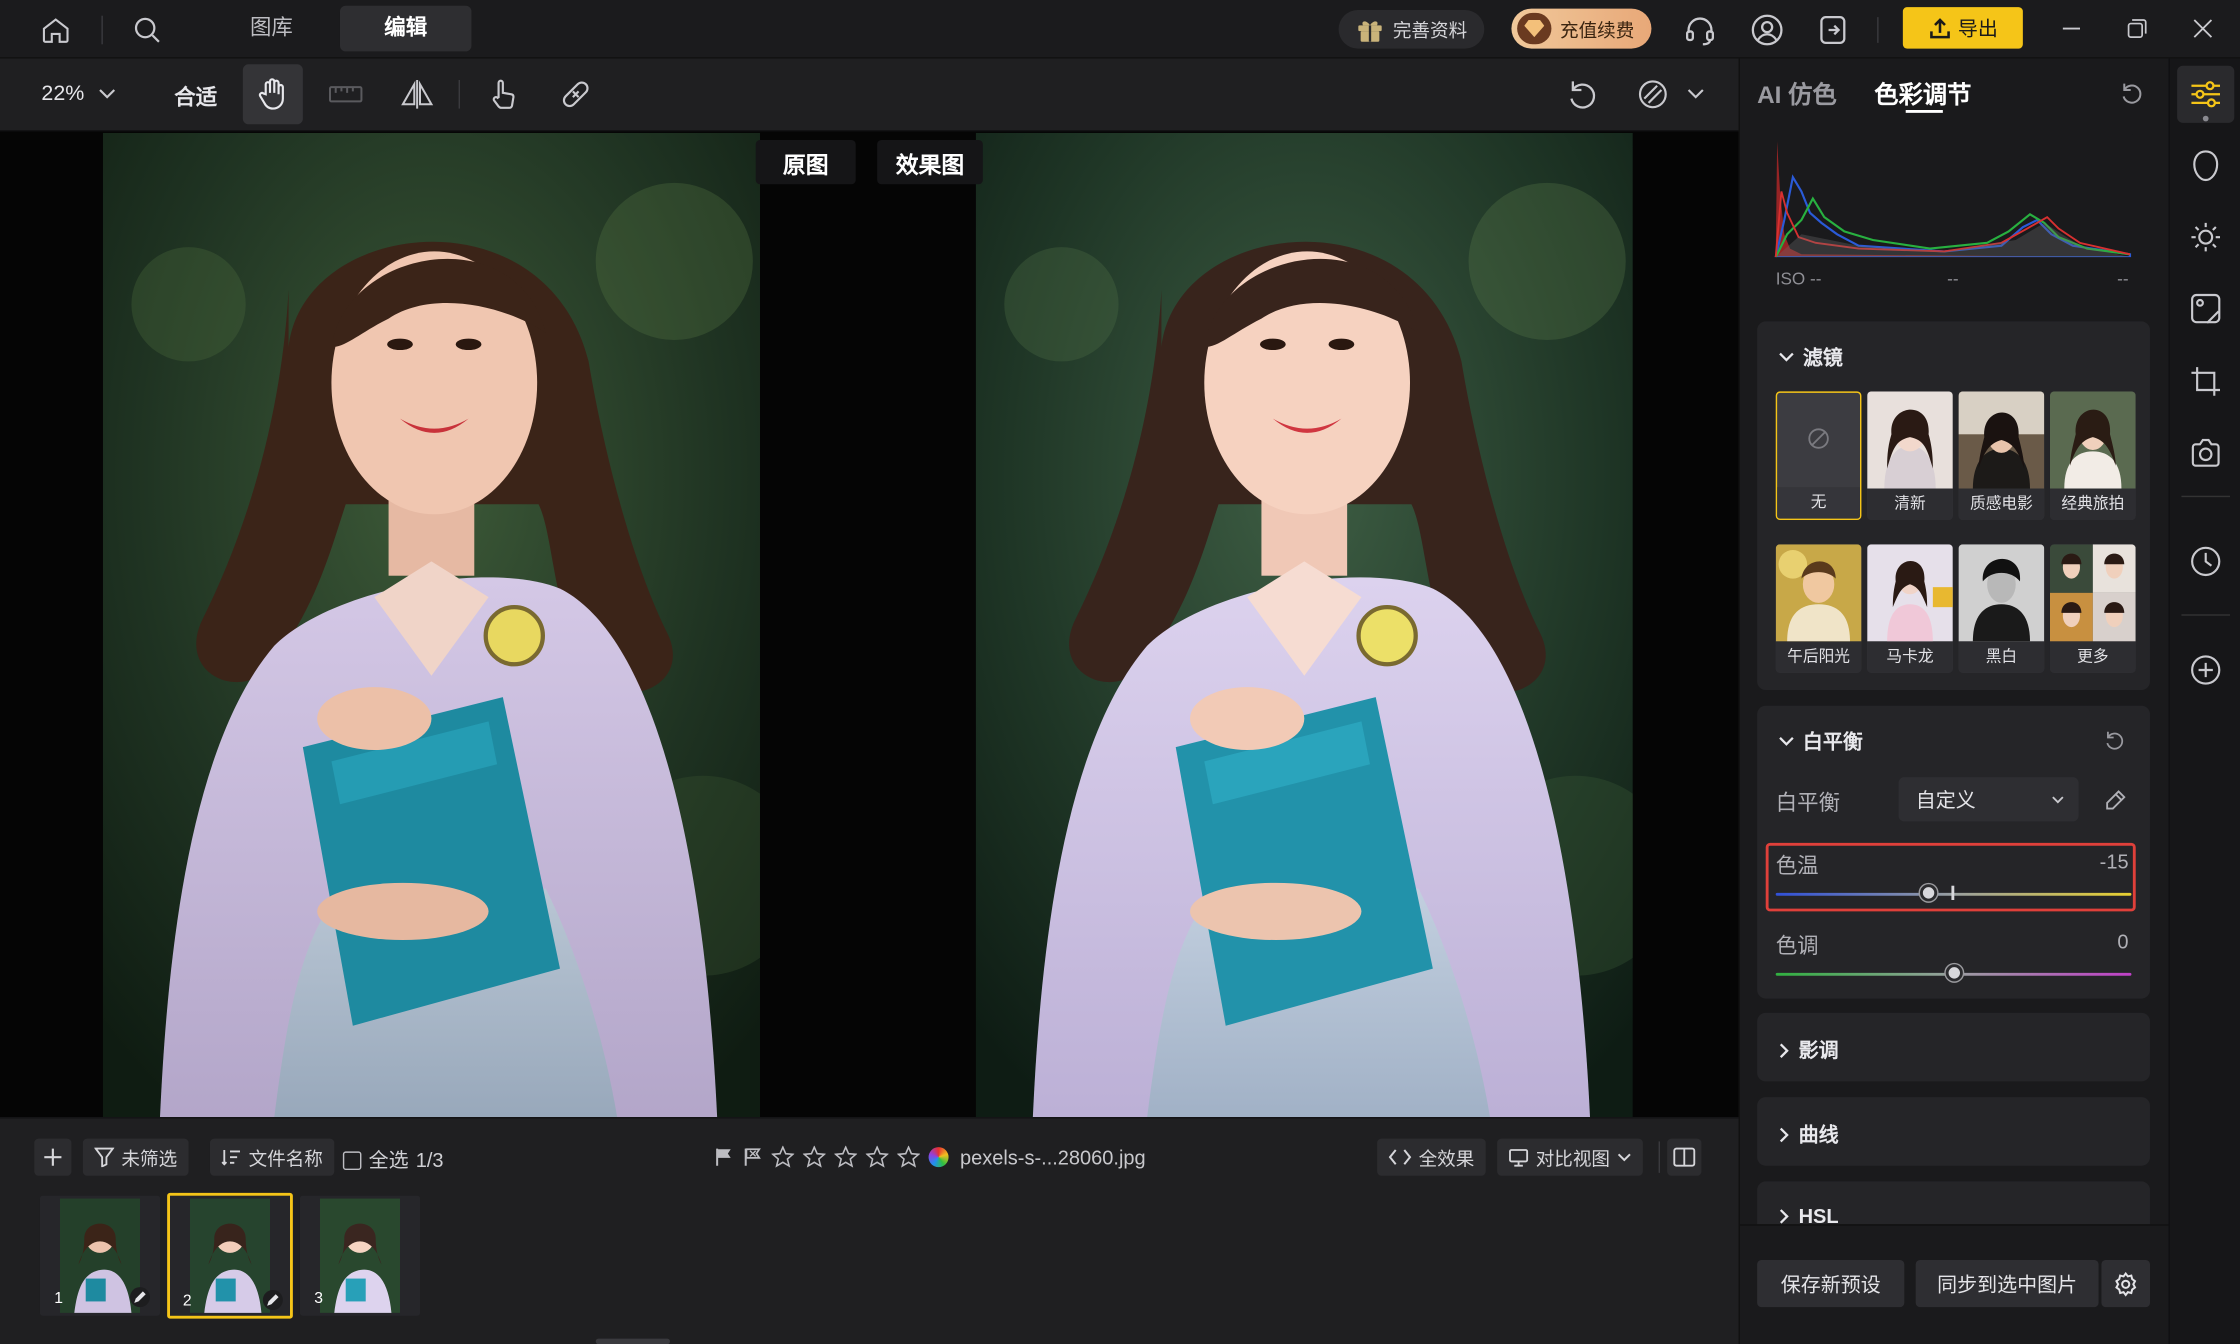 The height and width of the screenshot is (1344, 2240). Describe the element at coordinates (2205, 561) in the screenshot. I see `history-icon` at that location.